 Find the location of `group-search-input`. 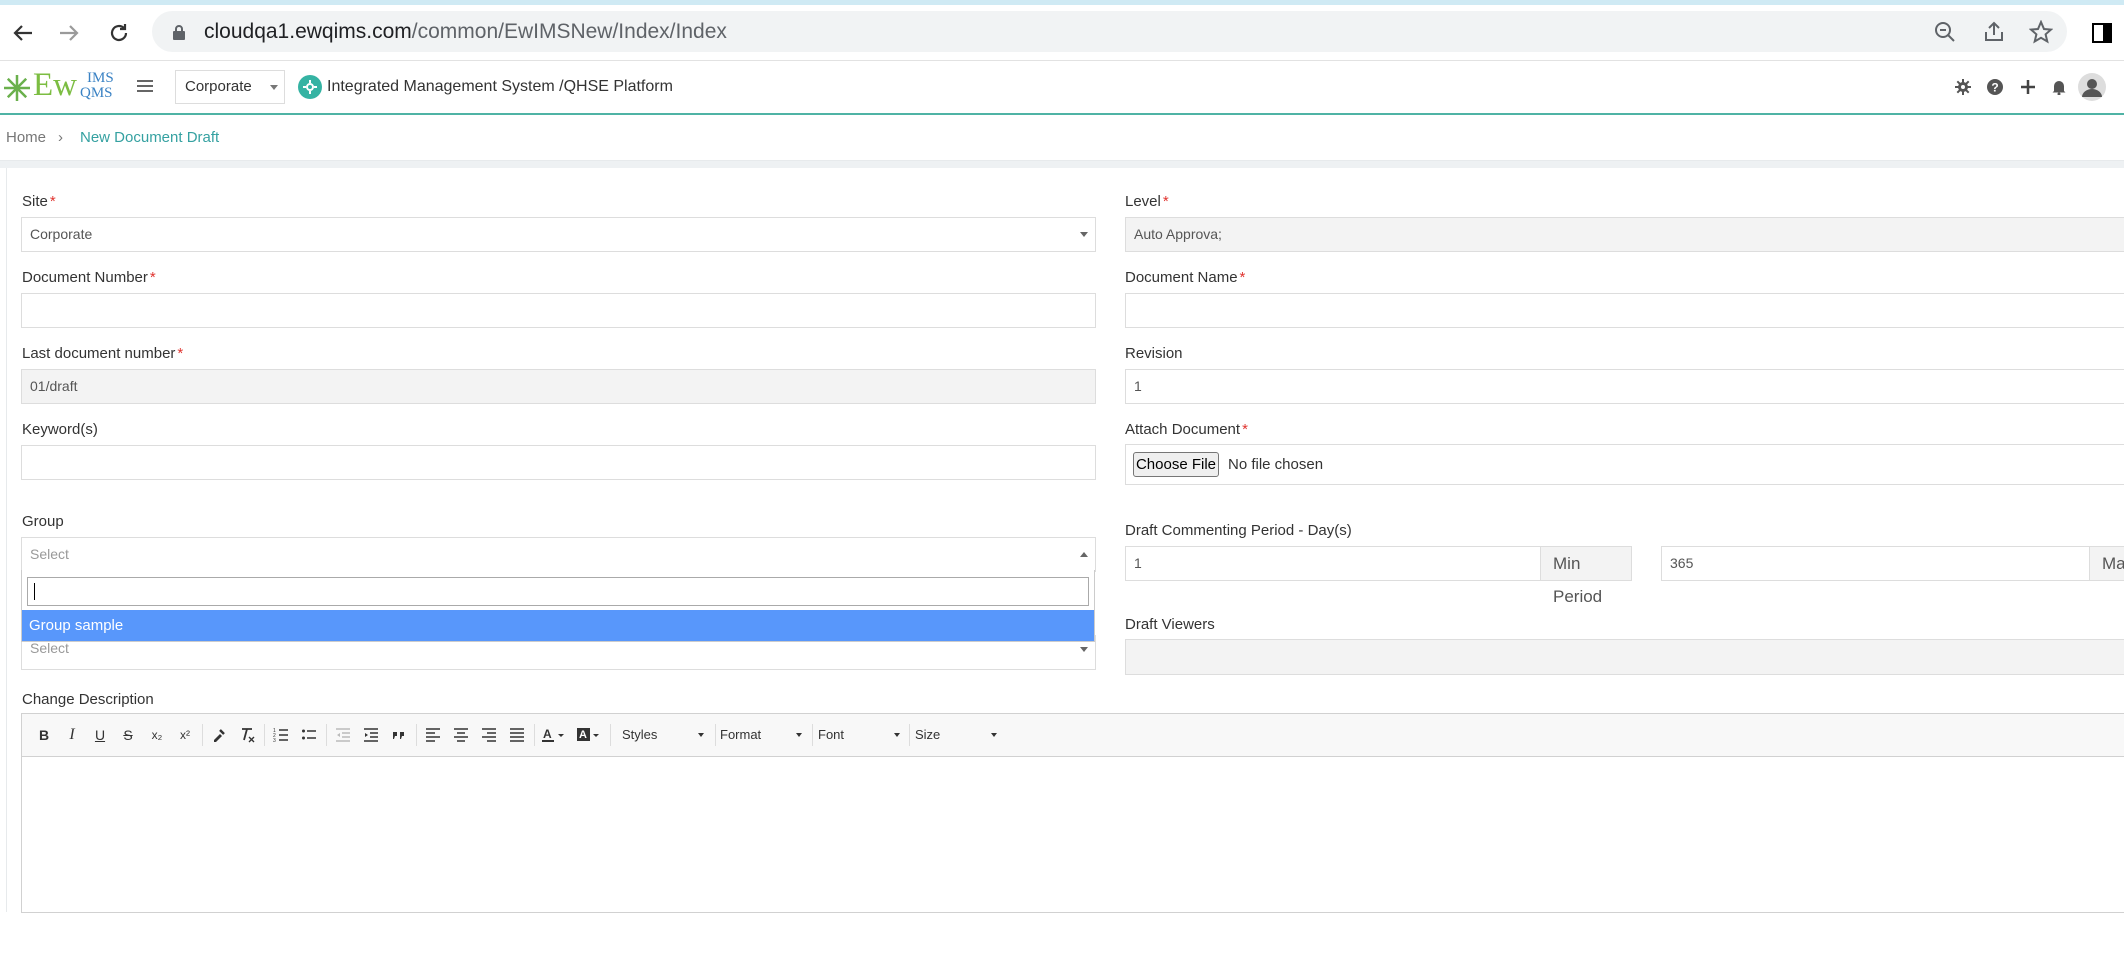

group-search-input is located at coordinates (558, 591).